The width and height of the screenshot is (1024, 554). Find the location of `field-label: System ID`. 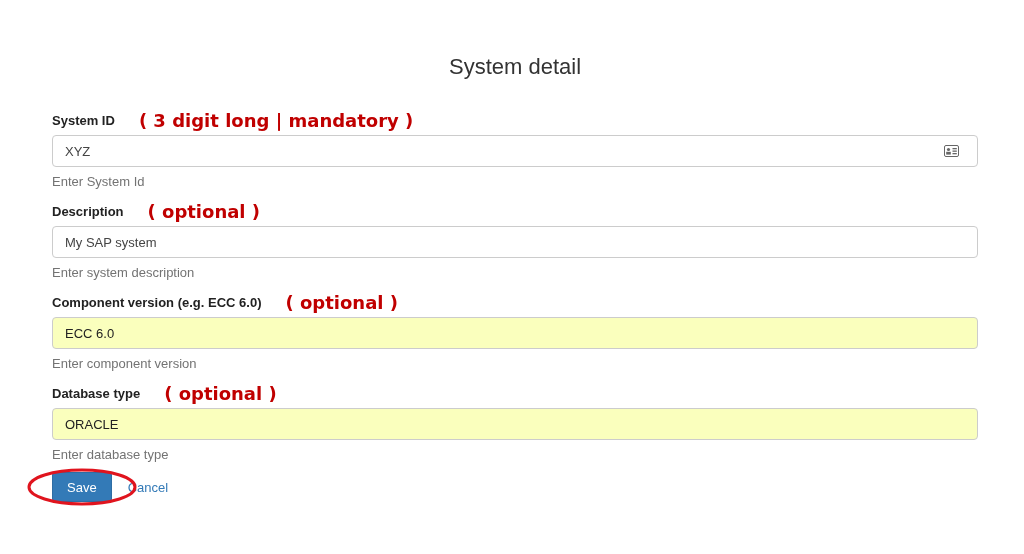

field-label: System ID is located at coordinates (83, 120).